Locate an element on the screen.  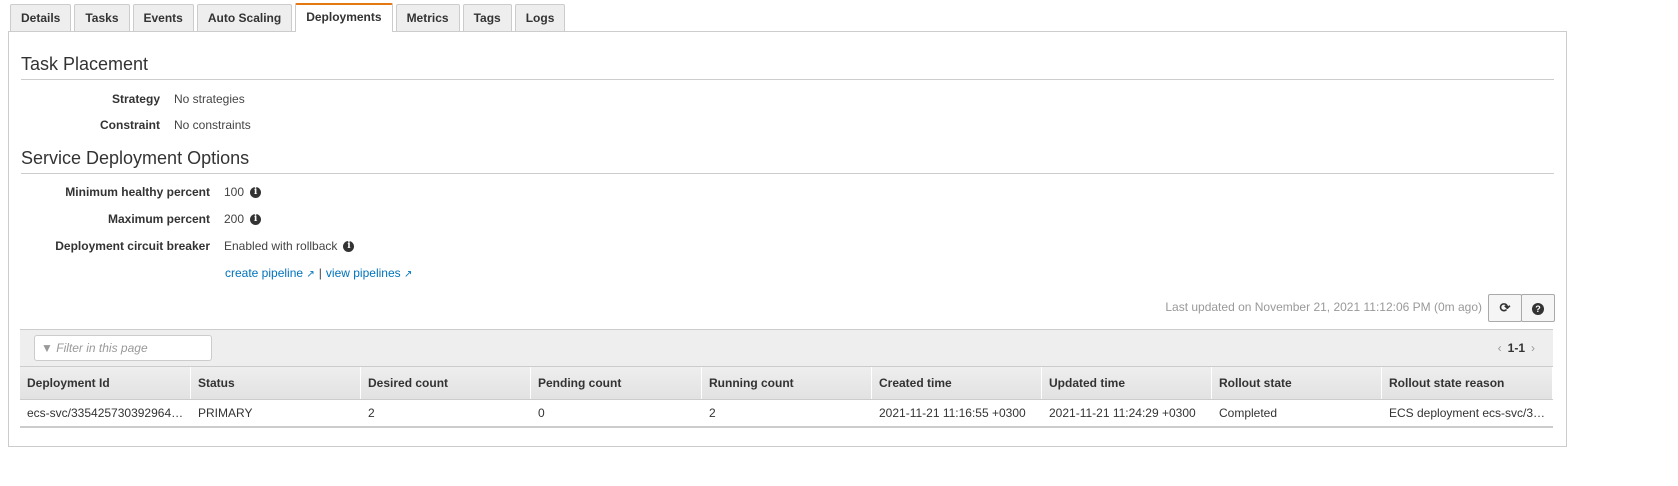
column-header: Status is located at coordinates (276, 383).